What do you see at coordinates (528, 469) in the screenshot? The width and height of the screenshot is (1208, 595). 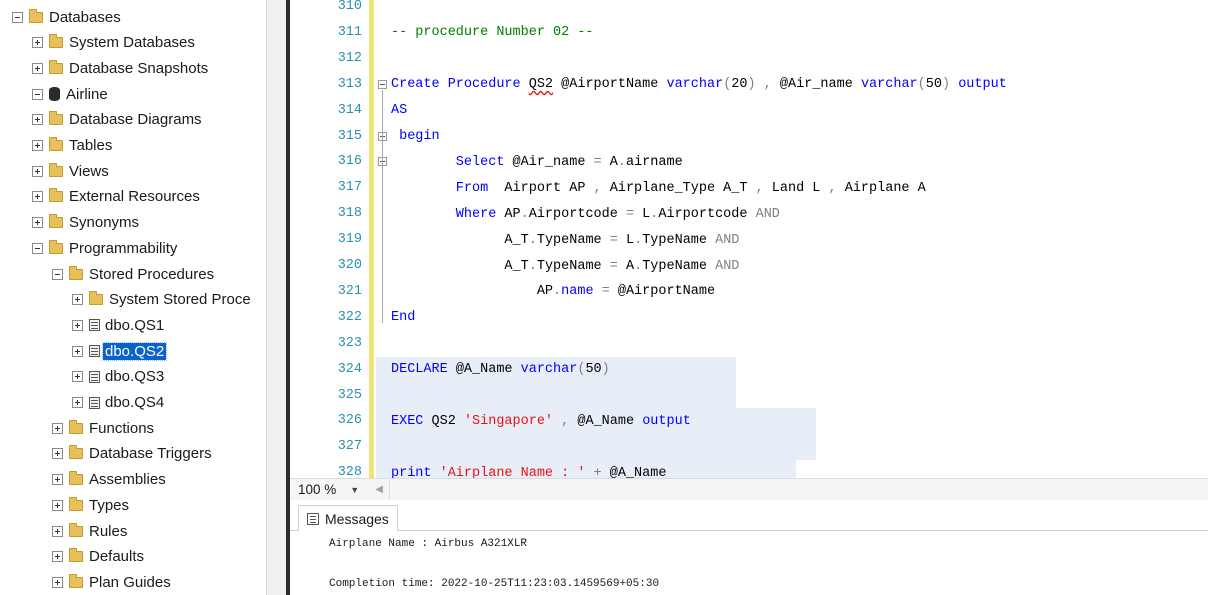 I see `code-line: print 'Airplane Name : ' + @A_Name` at bounding box center [528, 469].